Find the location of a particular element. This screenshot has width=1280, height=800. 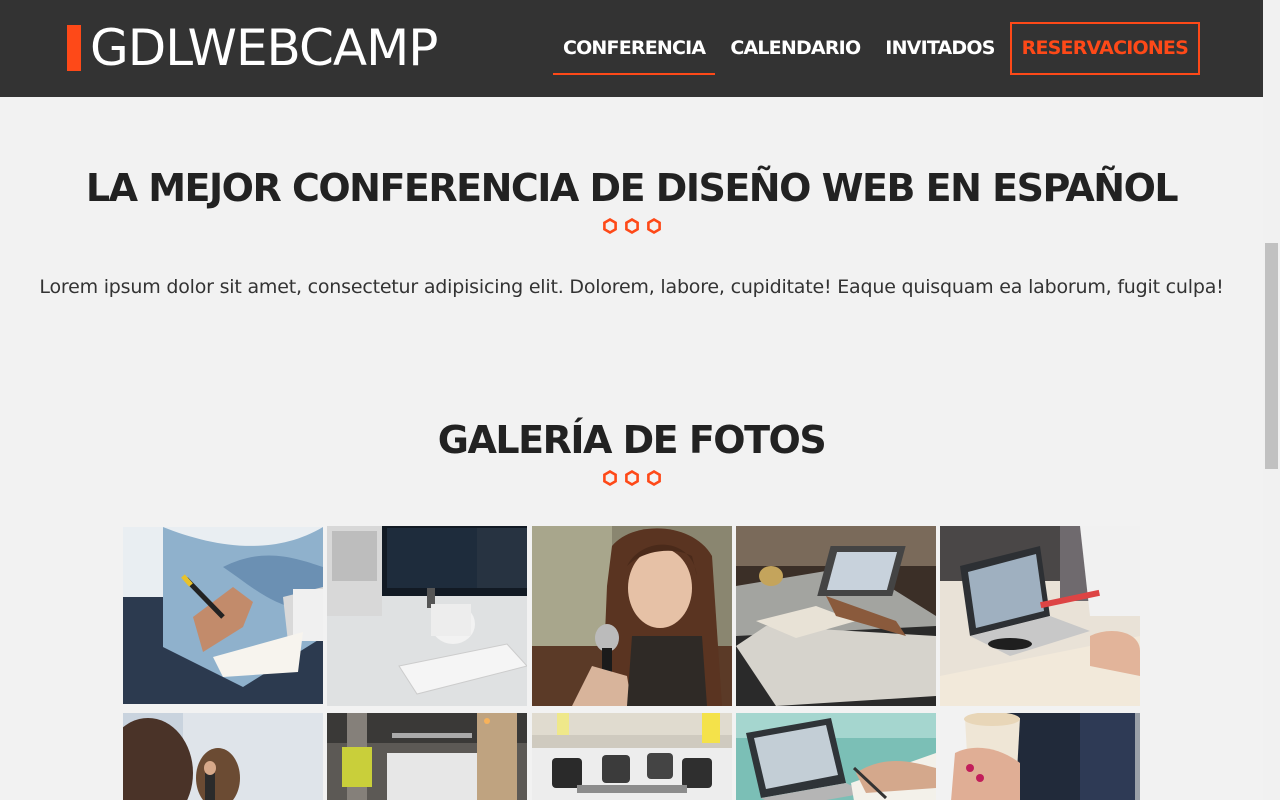

nav-link-calendario: CALENDARIO is located at coordinates (795, 48).